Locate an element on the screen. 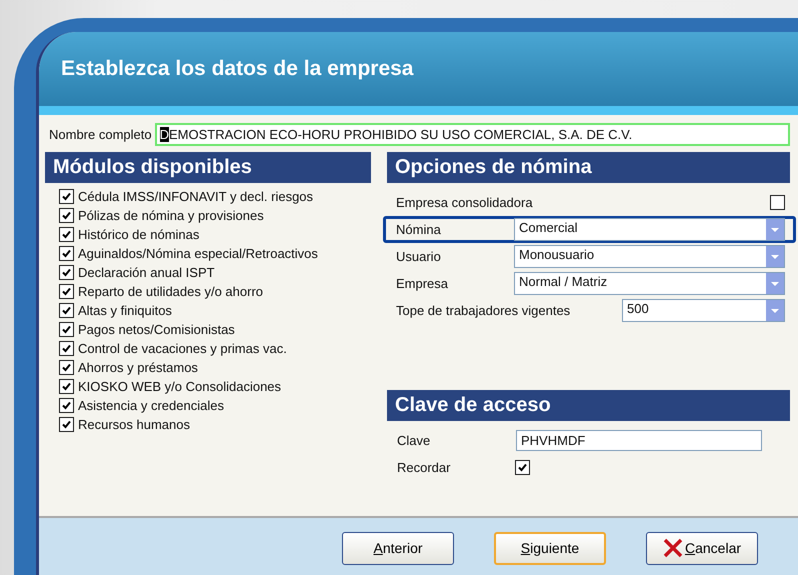 The width and height of the screenshot is (798, 575). checkbox-label: Aguinaldos/Nómina especial/Retroactivos is located at coordinates (198, 253).